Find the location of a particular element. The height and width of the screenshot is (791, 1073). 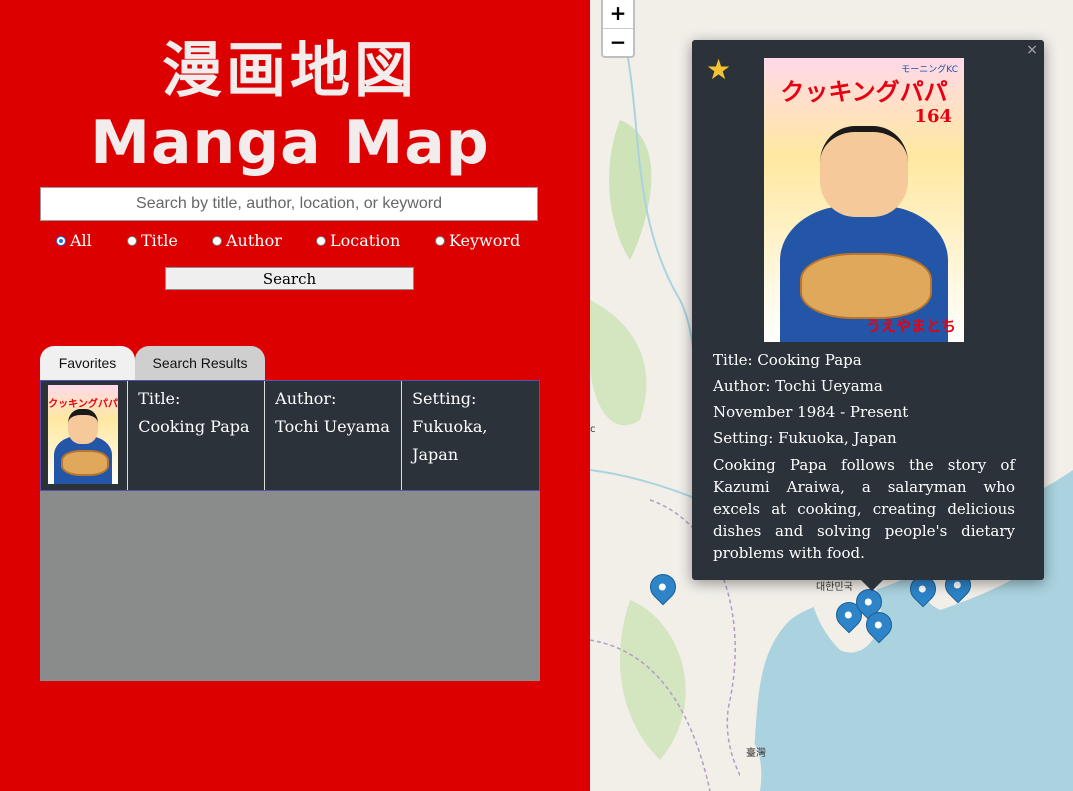

result-author: Tochi Ueyama is located at coordinates (332, 426).